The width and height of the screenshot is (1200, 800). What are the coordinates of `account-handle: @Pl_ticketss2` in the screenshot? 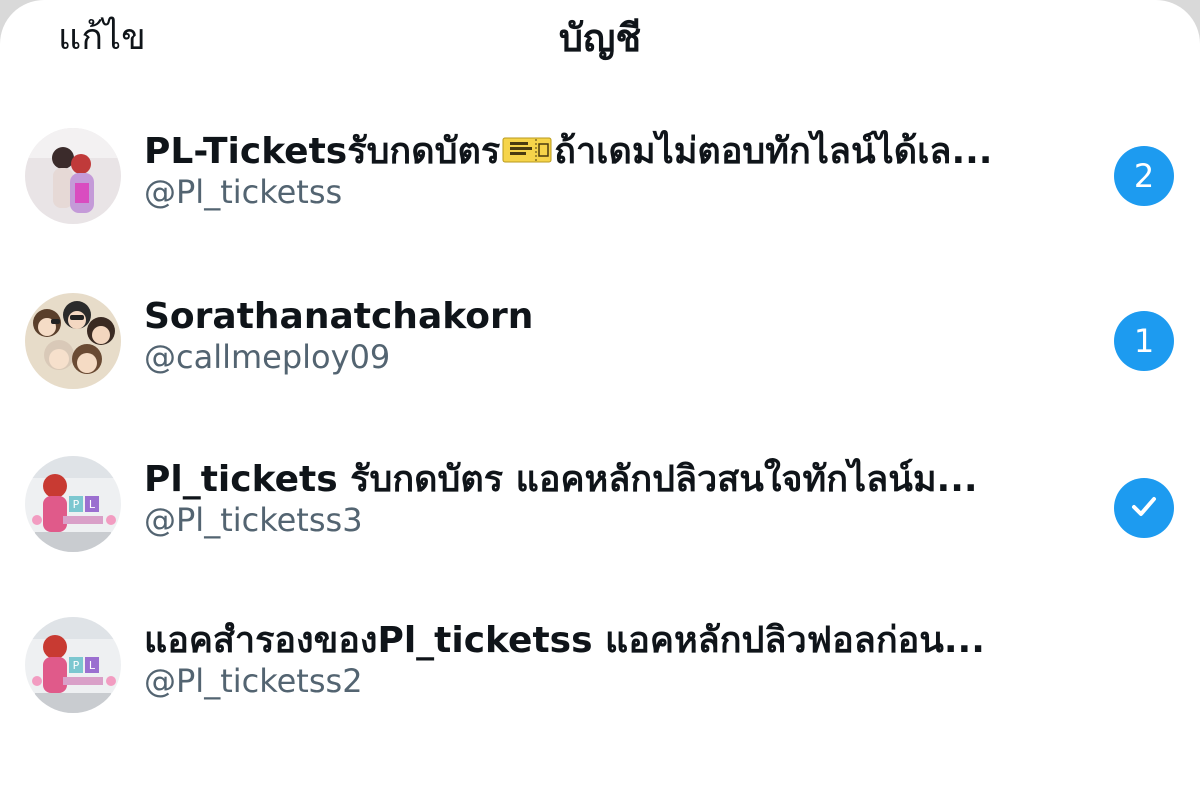 It's located at (253, 681).